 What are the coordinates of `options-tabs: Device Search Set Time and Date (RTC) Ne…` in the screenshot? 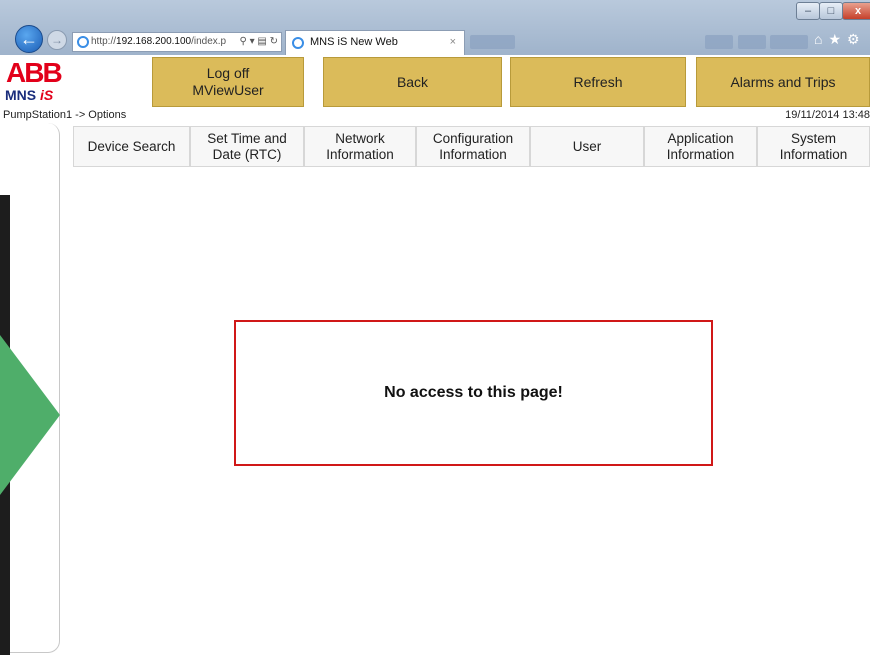 It's located at (471, 146).